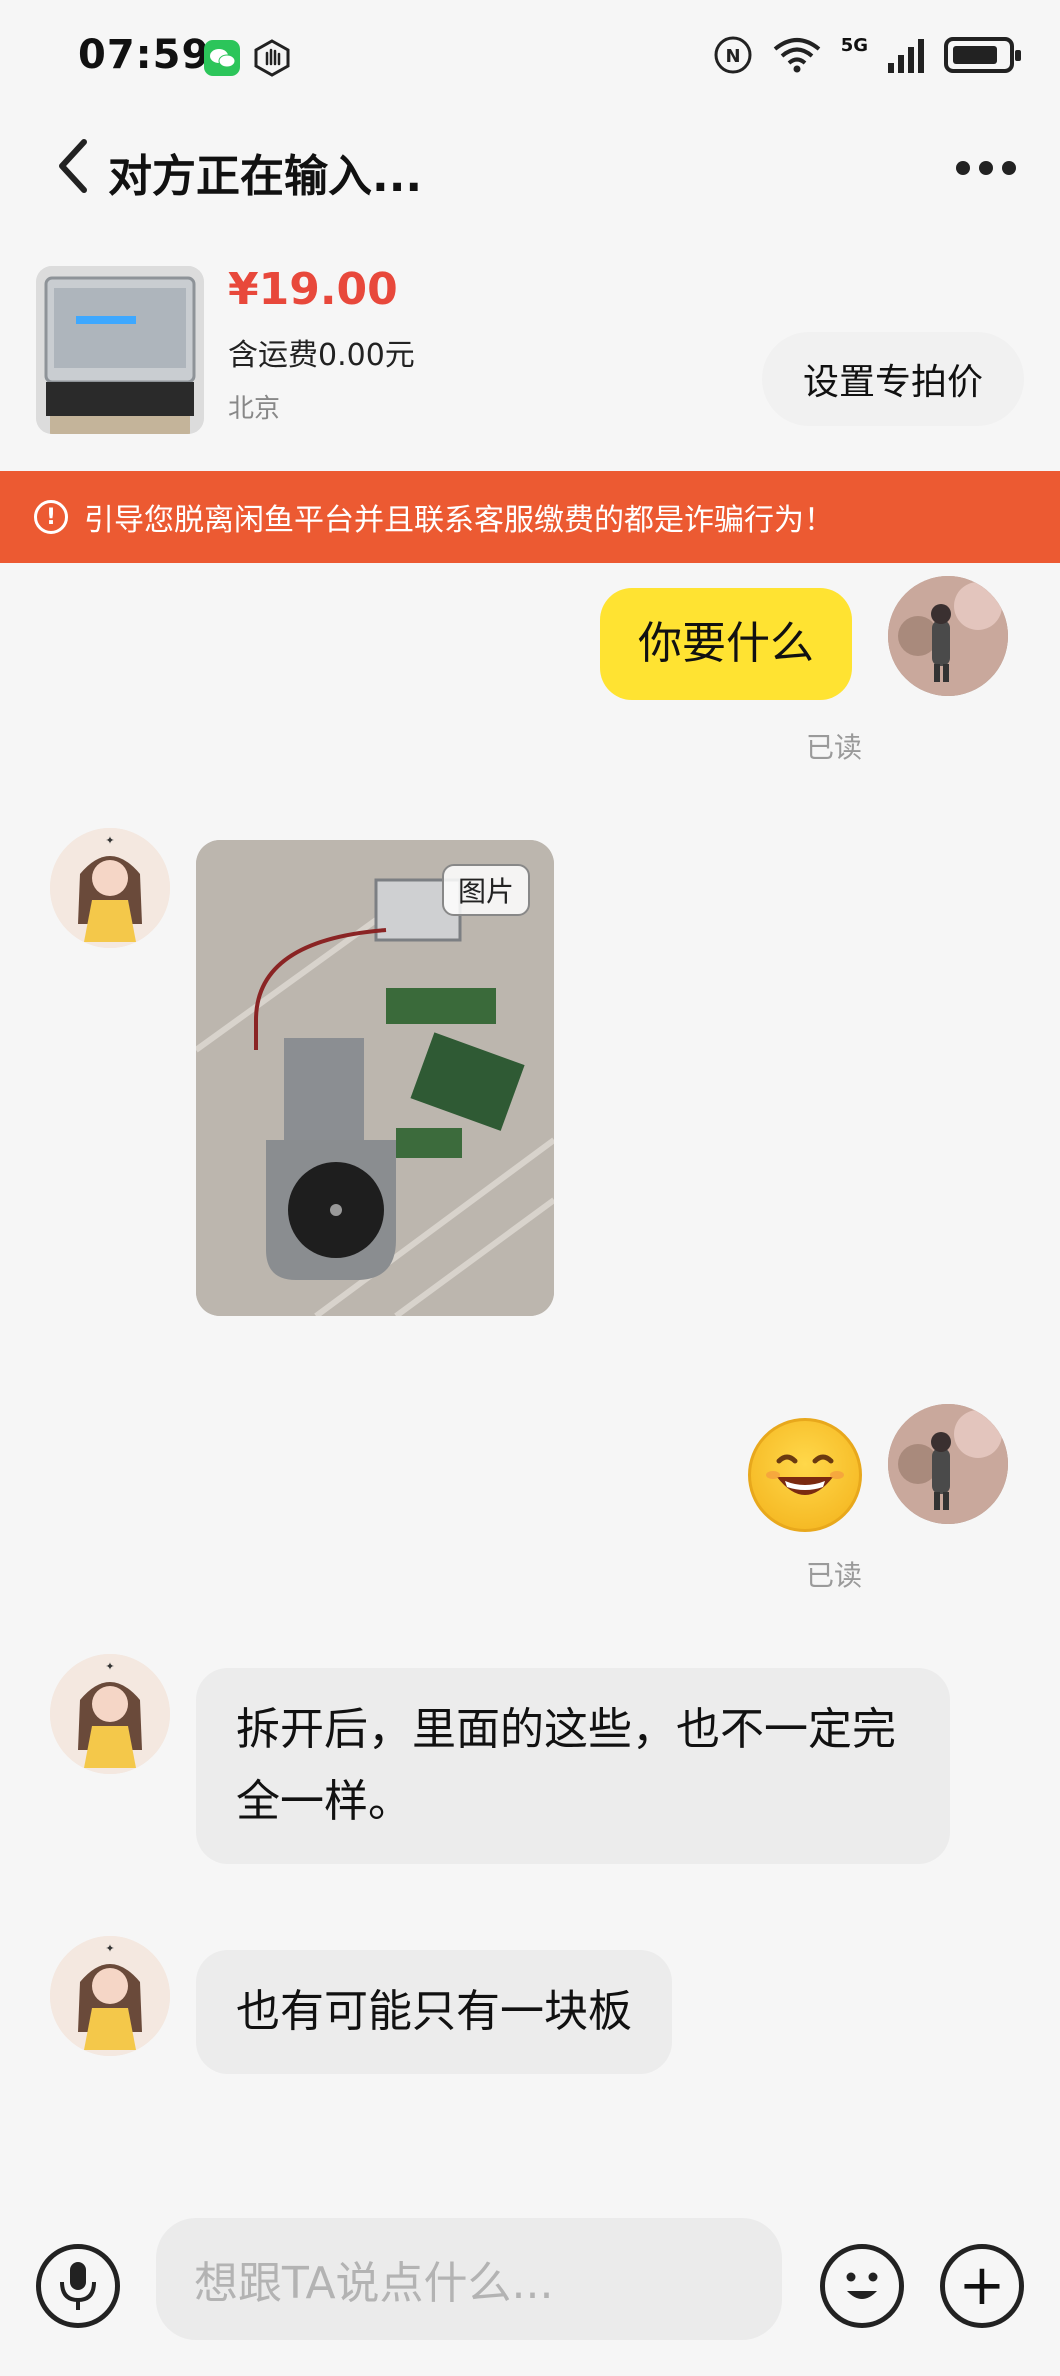 The height and width of the screenshot is (2376, 1060). I want to click on set-special-price-button: 设置专拍价, so click(893, 379).